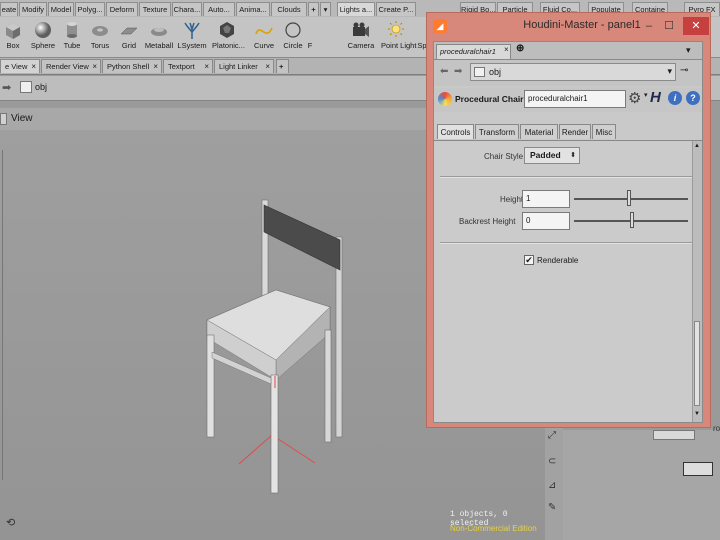 Image resolution: width=720 pixels, height=540 pixels. What do you see at coordinates (479, 72) in the screenshot?
I see `obj-network-icon` at bounding box center [479, 72].